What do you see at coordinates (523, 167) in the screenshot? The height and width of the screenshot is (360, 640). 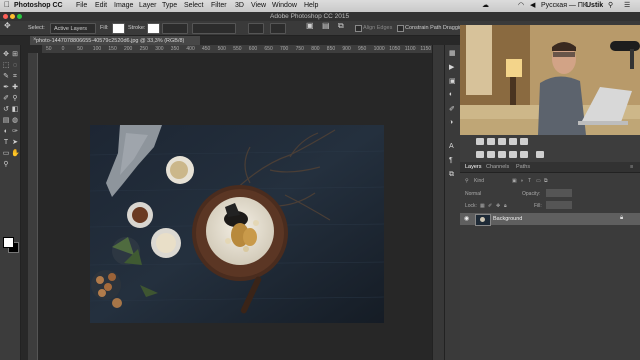 I see `tab-paths: Paths` at bounding box center [523, 167].